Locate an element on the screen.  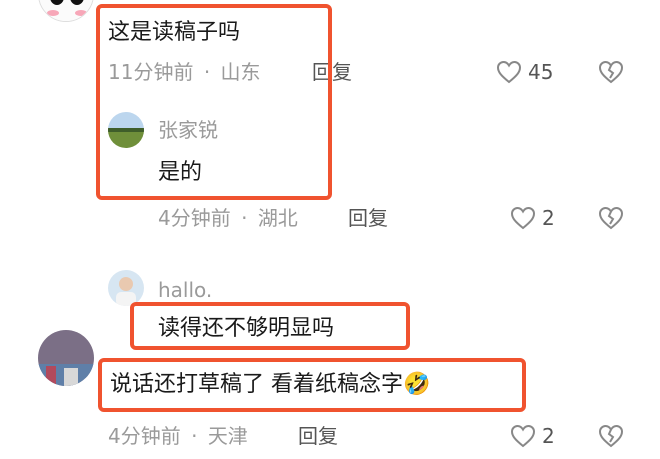
comment-meta: 11分钟前 · 山东 is located at coordinates (184, 72).